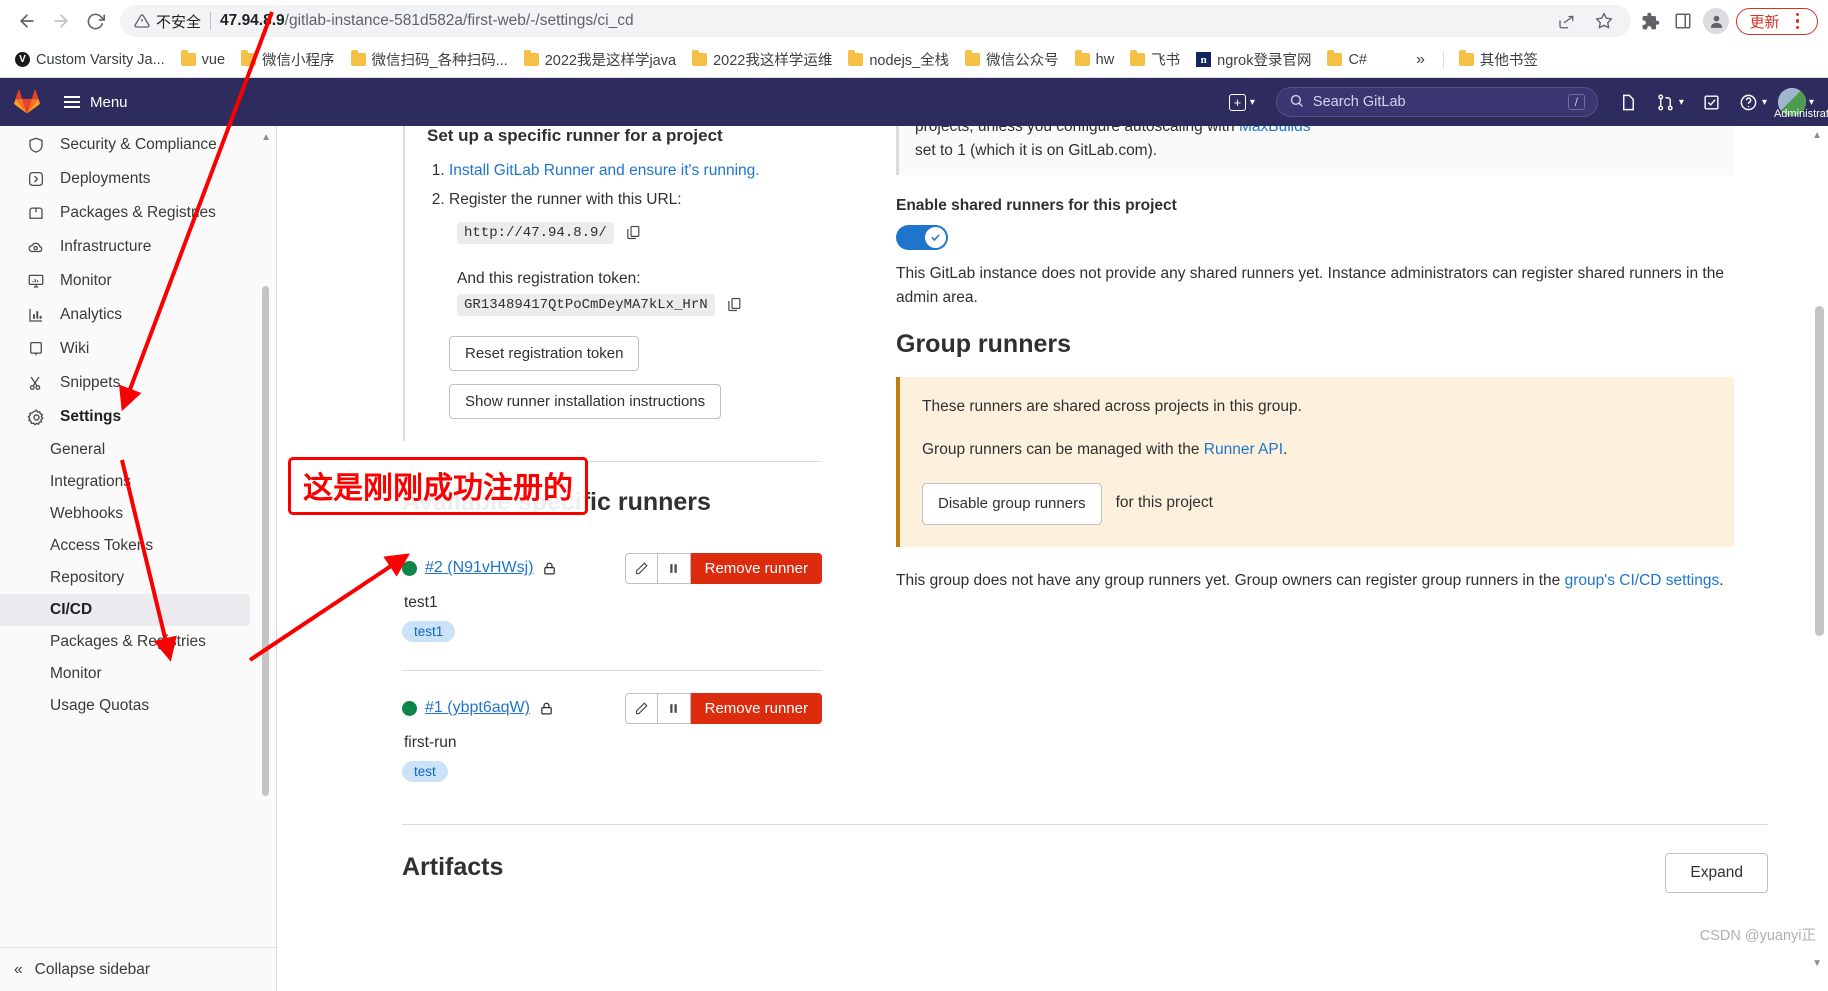 The height and width of the screenshot is (991, 1828). I want to click on runner-description: test1, so click(421, 602).